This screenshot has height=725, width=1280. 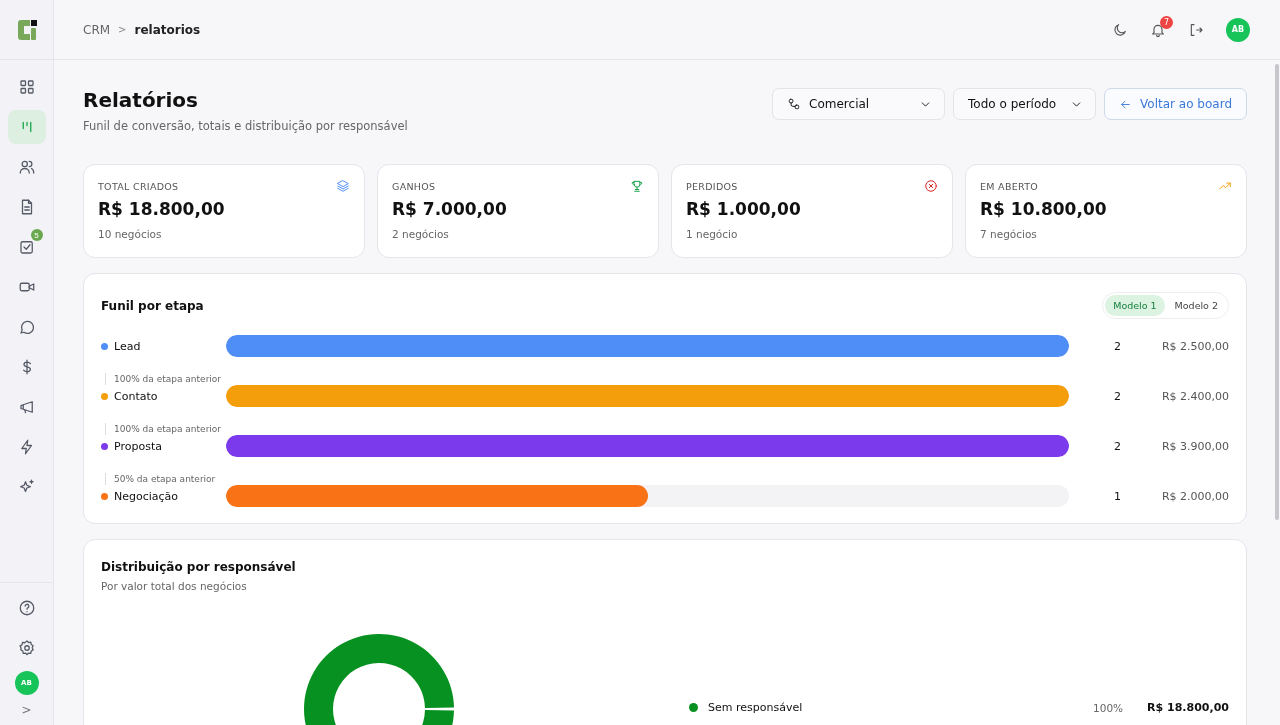 What do you see at coordinates (26, 327) in the screenshot?
I see `chat-icon` at bounding box center [26, 327].